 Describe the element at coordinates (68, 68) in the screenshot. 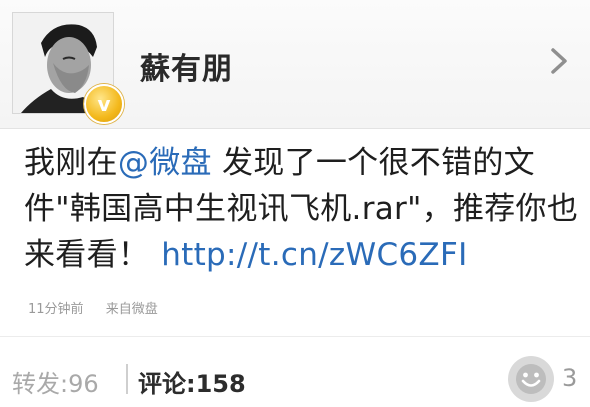

I see `avatar-container: v` at that location.